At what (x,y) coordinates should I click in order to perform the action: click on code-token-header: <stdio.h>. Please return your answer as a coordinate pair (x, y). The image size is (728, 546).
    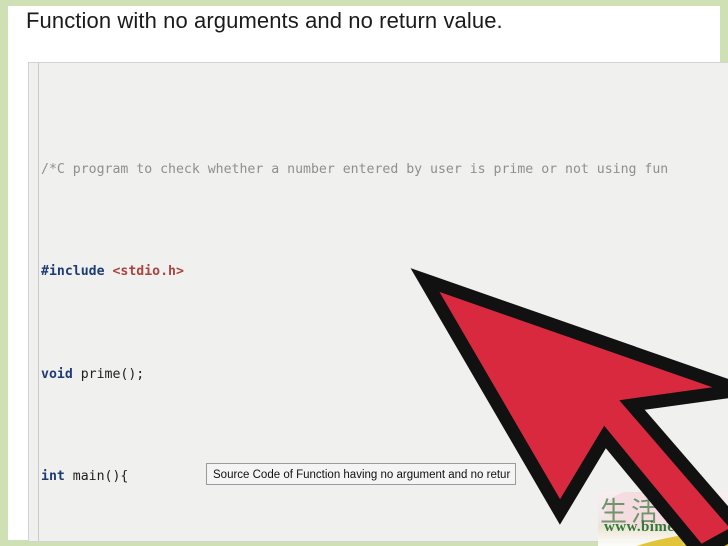
    Looking at the image, I should click on (148, 272).